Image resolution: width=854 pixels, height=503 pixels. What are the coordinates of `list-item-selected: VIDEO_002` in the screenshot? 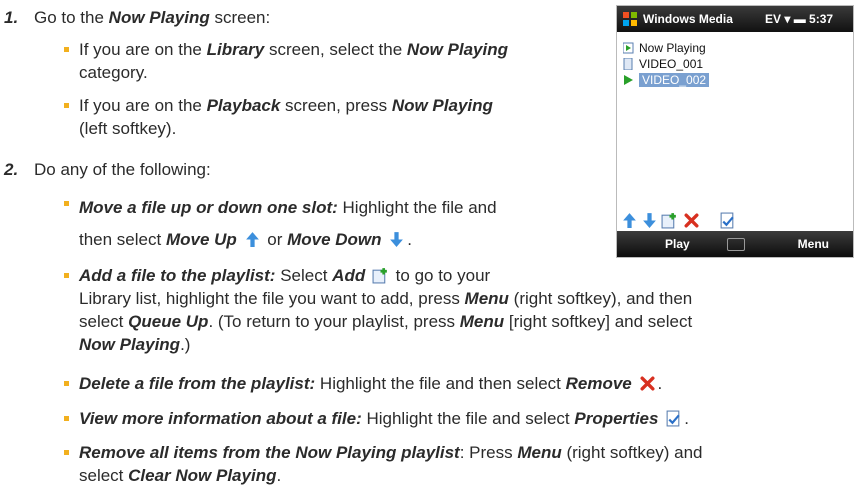 It's located at (735, 80).